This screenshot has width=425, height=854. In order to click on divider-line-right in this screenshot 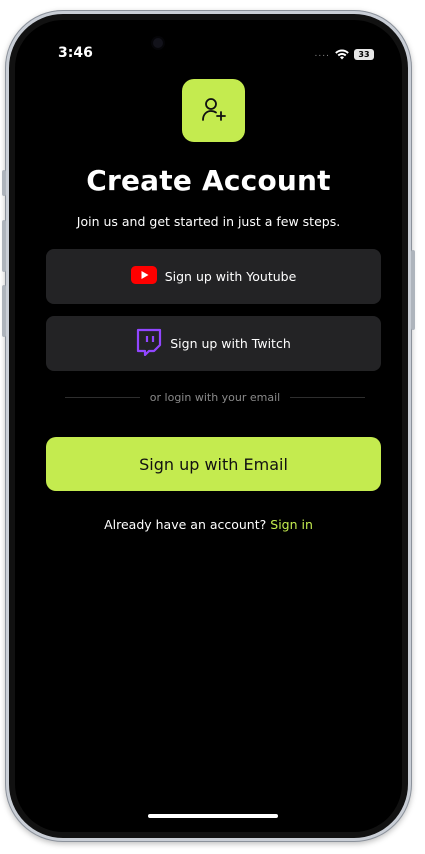, I will do `click(328, 397)`.